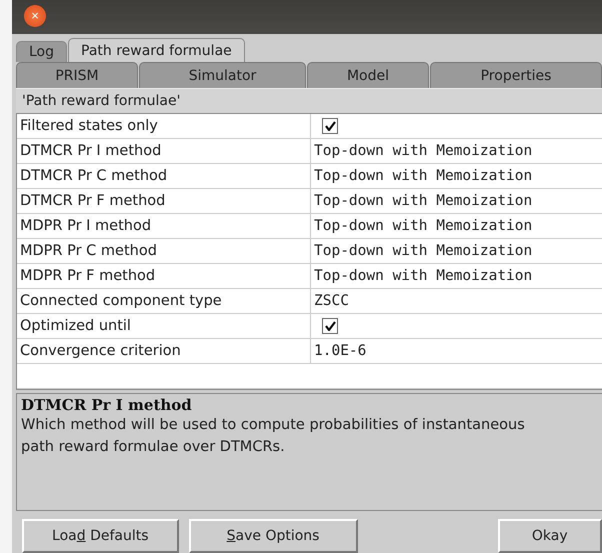  Describe the element at coordinates (164, 276) in the screenshot. I see `property-name: MDPR Pr F method` at that location.